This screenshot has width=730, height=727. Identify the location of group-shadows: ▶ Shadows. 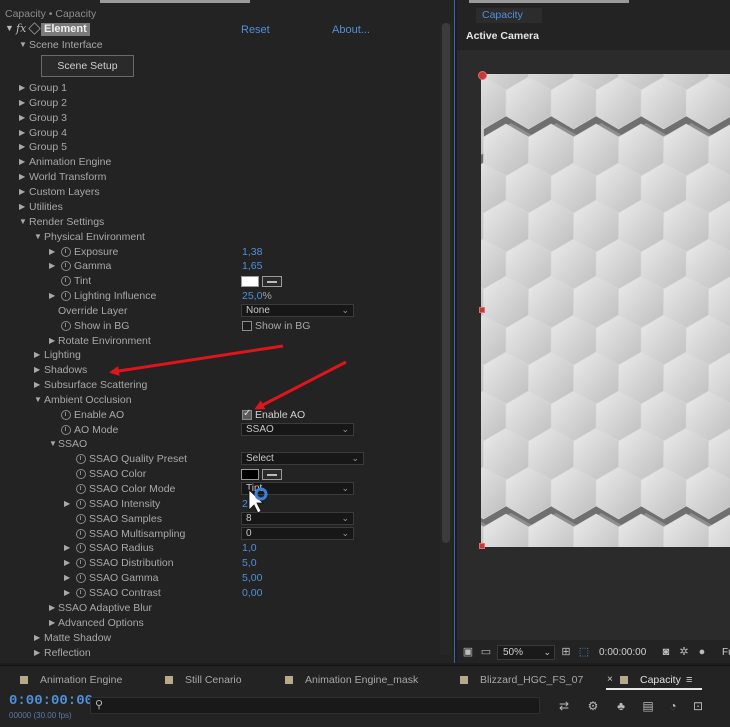
(215, 370).